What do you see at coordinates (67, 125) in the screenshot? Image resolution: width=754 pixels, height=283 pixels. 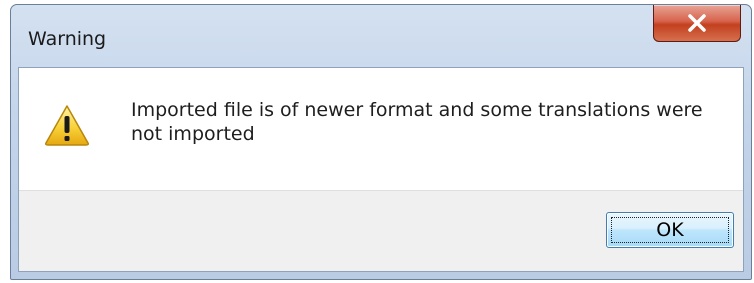 I see `warning-icon` at bounding box center [67, 125].